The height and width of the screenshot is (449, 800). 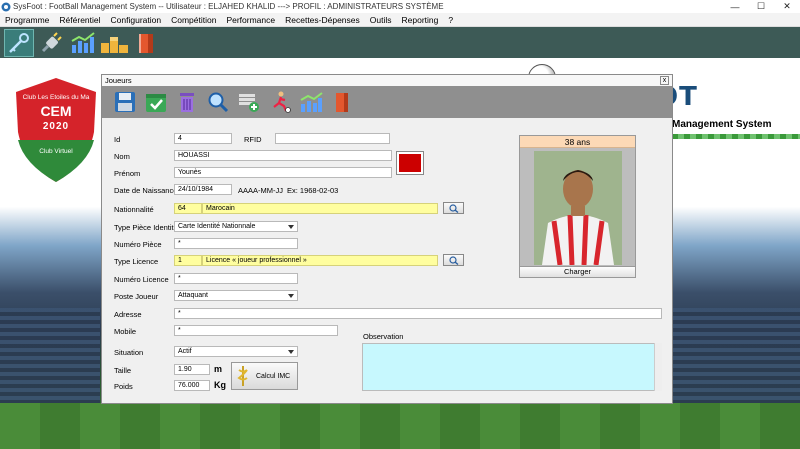 I want to click on nationalite-label: Nationnalité, so click(x=134, y=209).